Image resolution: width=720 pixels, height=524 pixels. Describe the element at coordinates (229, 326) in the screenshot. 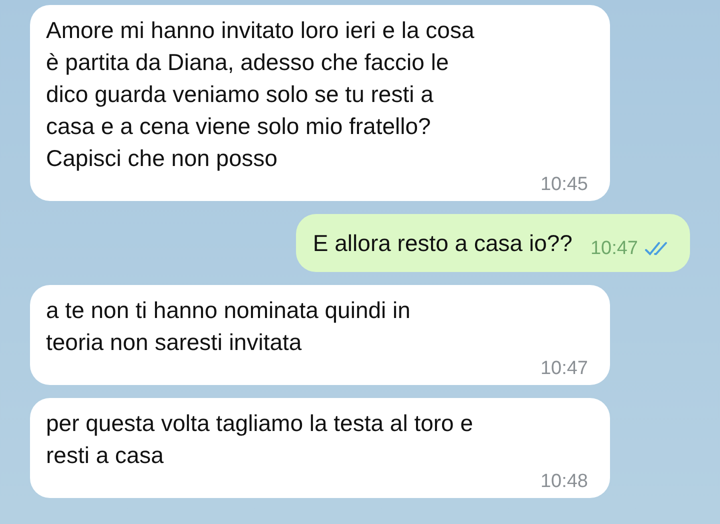

I see `message-text: a te non ti hanno nominata quindi in teoria non saresti invitata` at that location.